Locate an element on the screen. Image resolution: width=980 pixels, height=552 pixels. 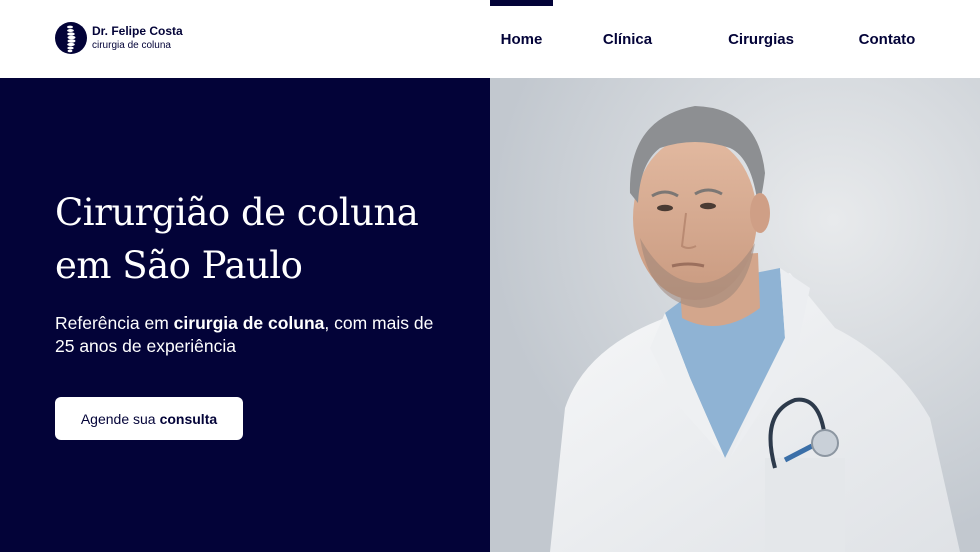
hero-subtitle-pre: Referência em is located at coordinates (114, 323).